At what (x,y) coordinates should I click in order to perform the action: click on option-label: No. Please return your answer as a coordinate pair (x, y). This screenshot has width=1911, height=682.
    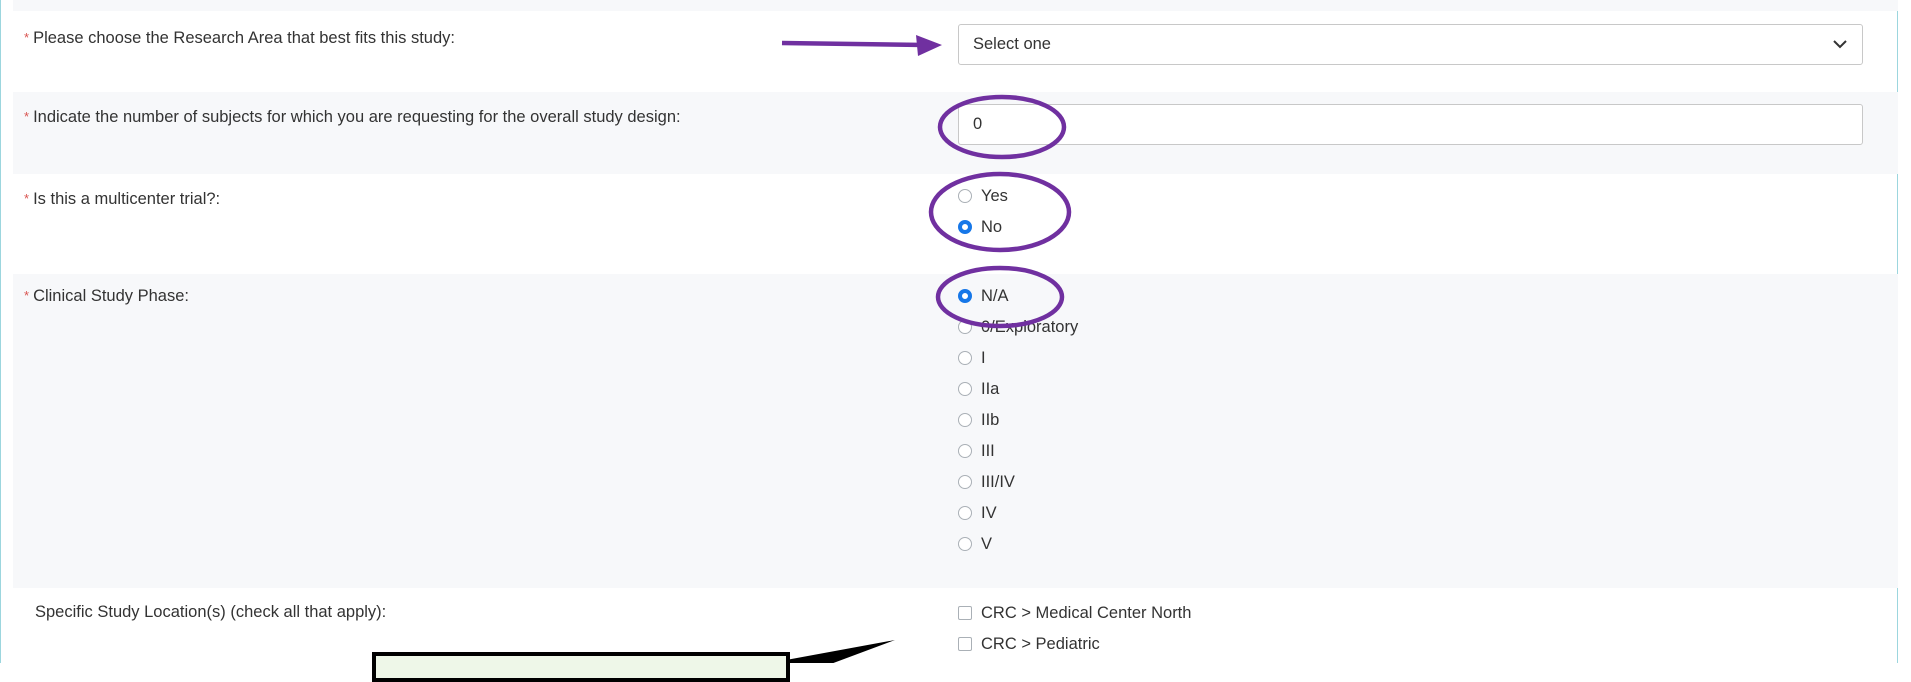
    Looking at the image, I should click on (992, 227).